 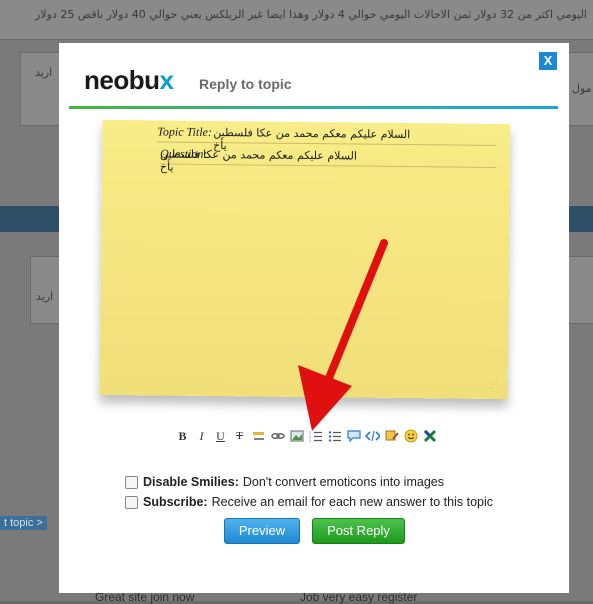 I want to click on background-side-text-2: مول, so click(x=582, y=88).